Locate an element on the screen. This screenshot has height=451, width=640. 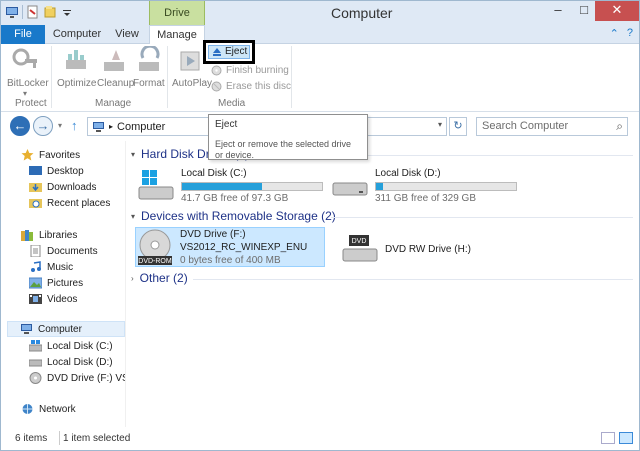
dvd-badge: DVD is located at coordinates (359, 241).